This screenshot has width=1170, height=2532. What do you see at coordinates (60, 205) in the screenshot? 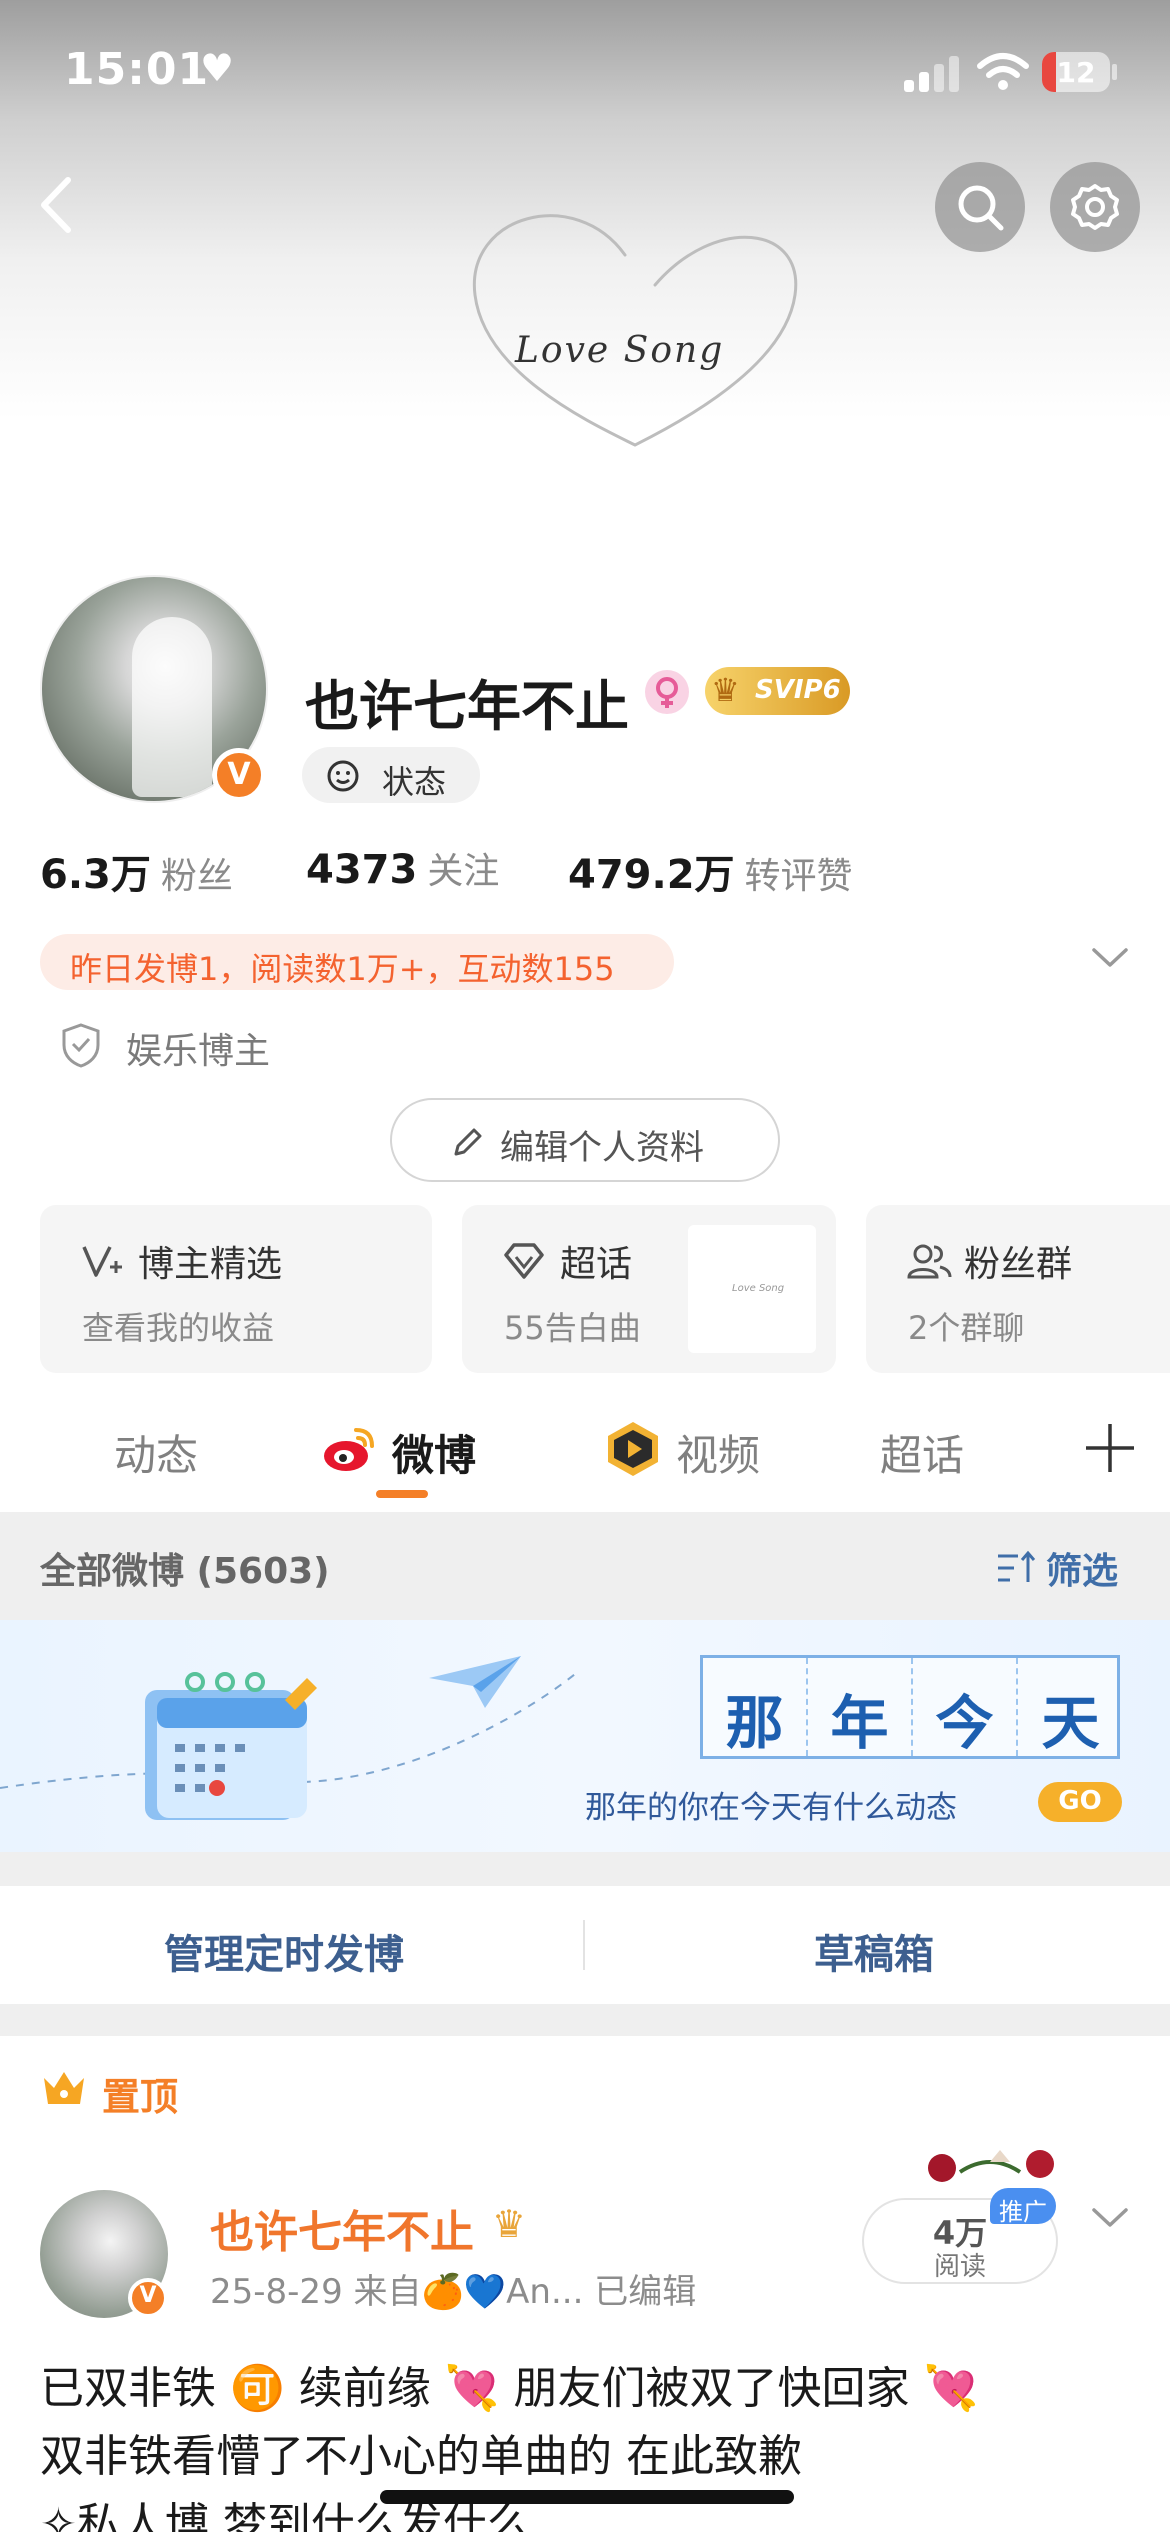
I see `back-arrow-icon` at bounding box center [60, 205].